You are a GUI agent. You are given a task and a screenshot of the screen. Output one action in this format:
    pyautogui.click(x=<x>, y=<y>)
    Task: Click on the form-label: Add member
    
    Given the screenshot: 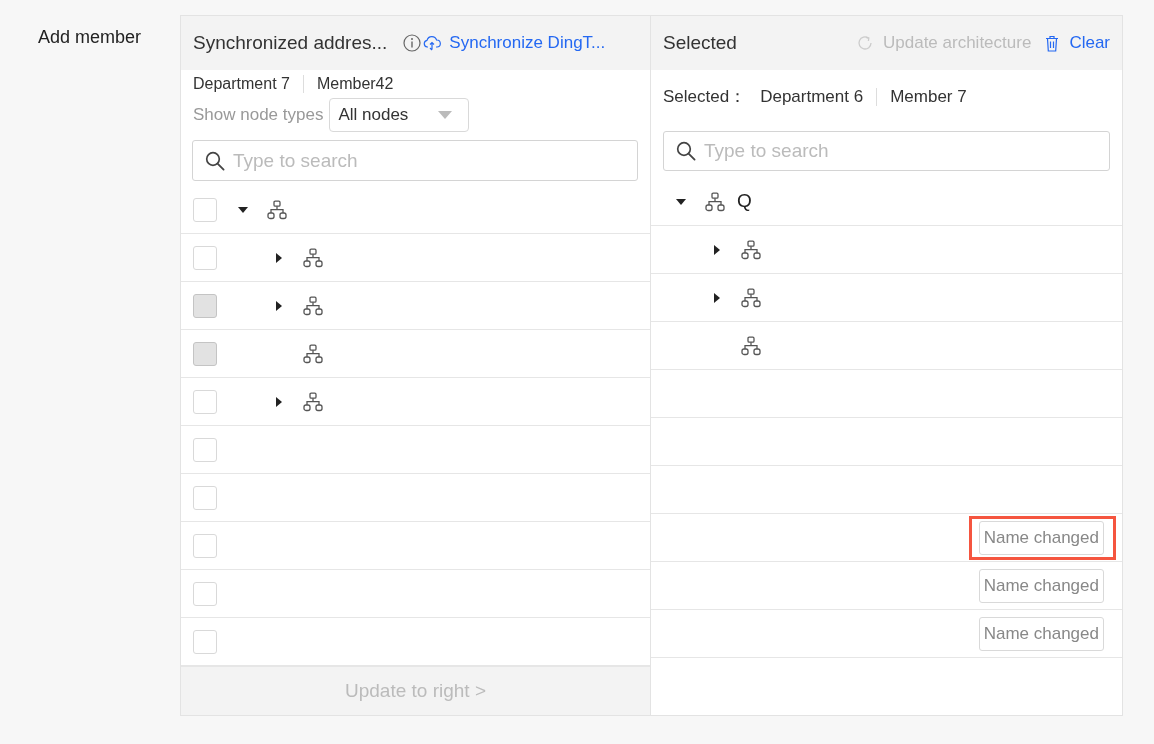 What is the action you would take?
    pyautogui.click(x=90, y=37)
    